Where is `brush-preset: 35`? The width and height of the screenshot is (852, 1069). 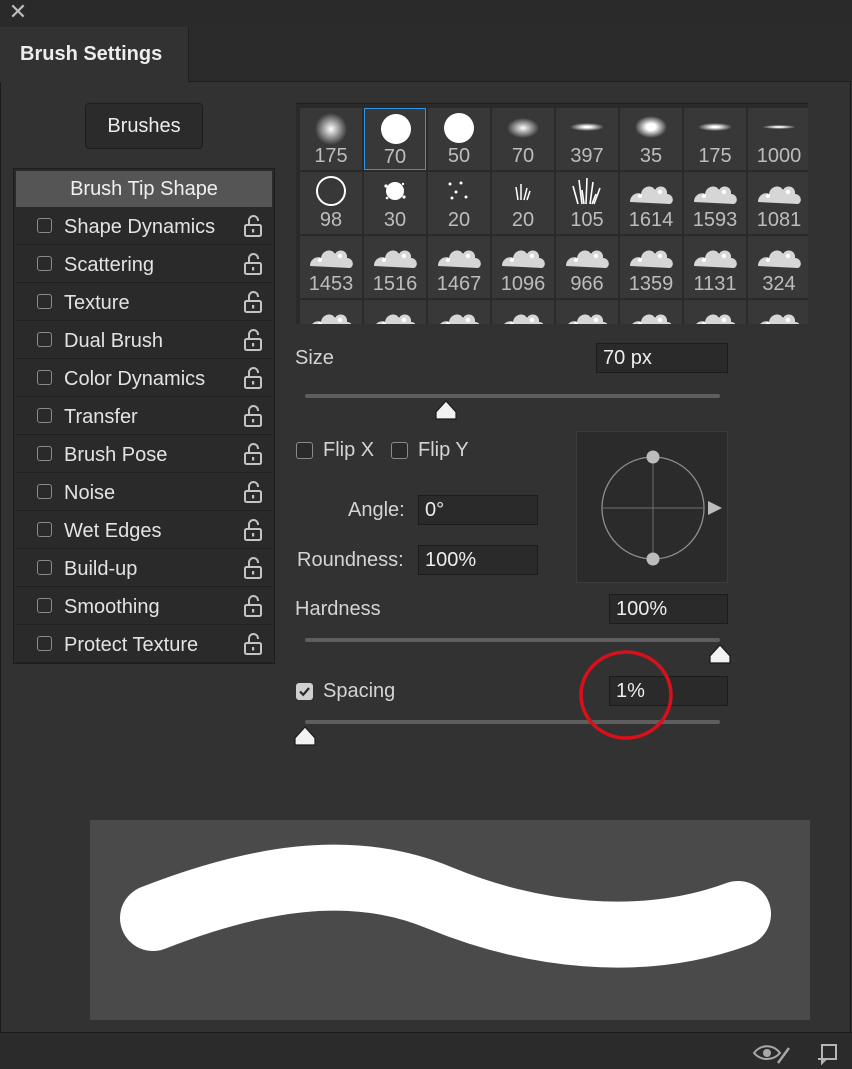
brush-preset: 35 is located at coordinates (651, 139).